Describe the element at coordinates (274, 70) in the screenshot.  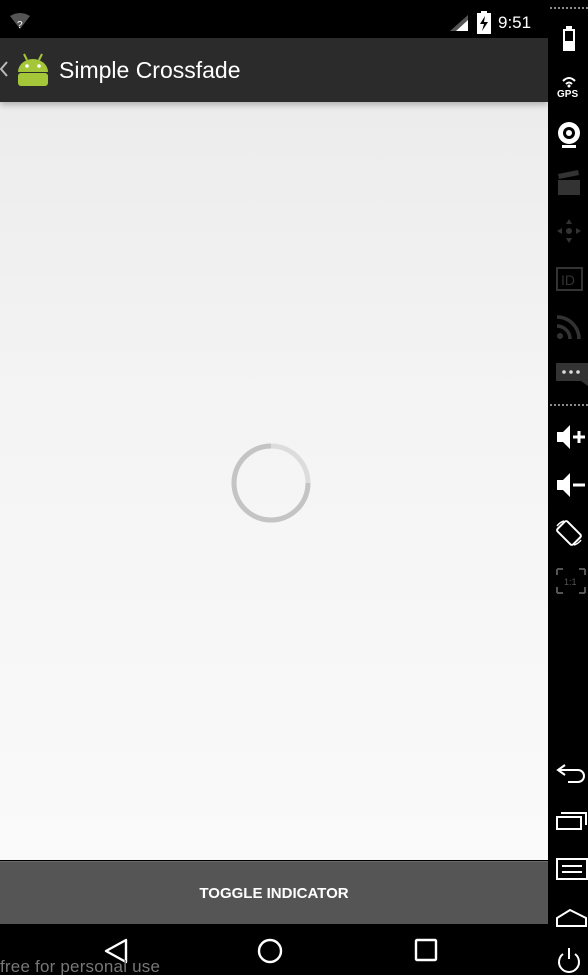
I see `action-bar: Simple Crossfade` at that location.